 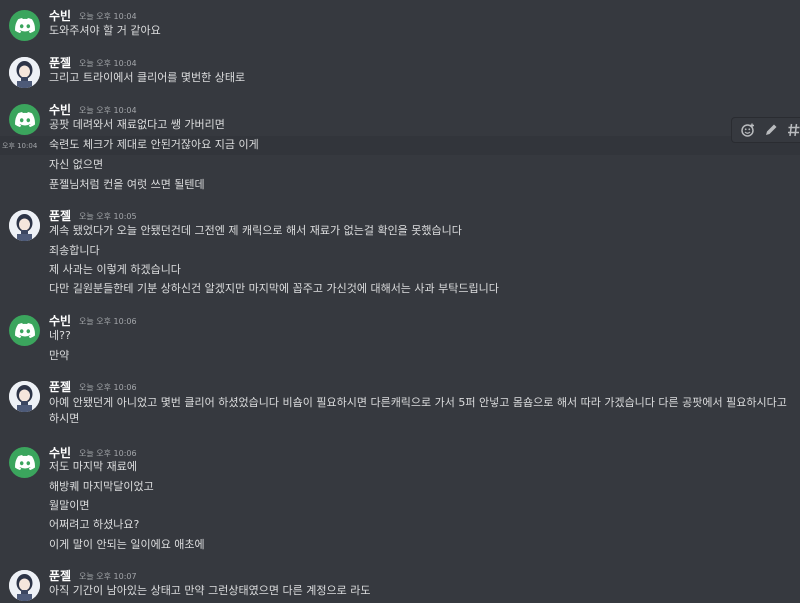 I want to click on timestamp: 오늘 오후 10:07, so click(x=108, y=576).